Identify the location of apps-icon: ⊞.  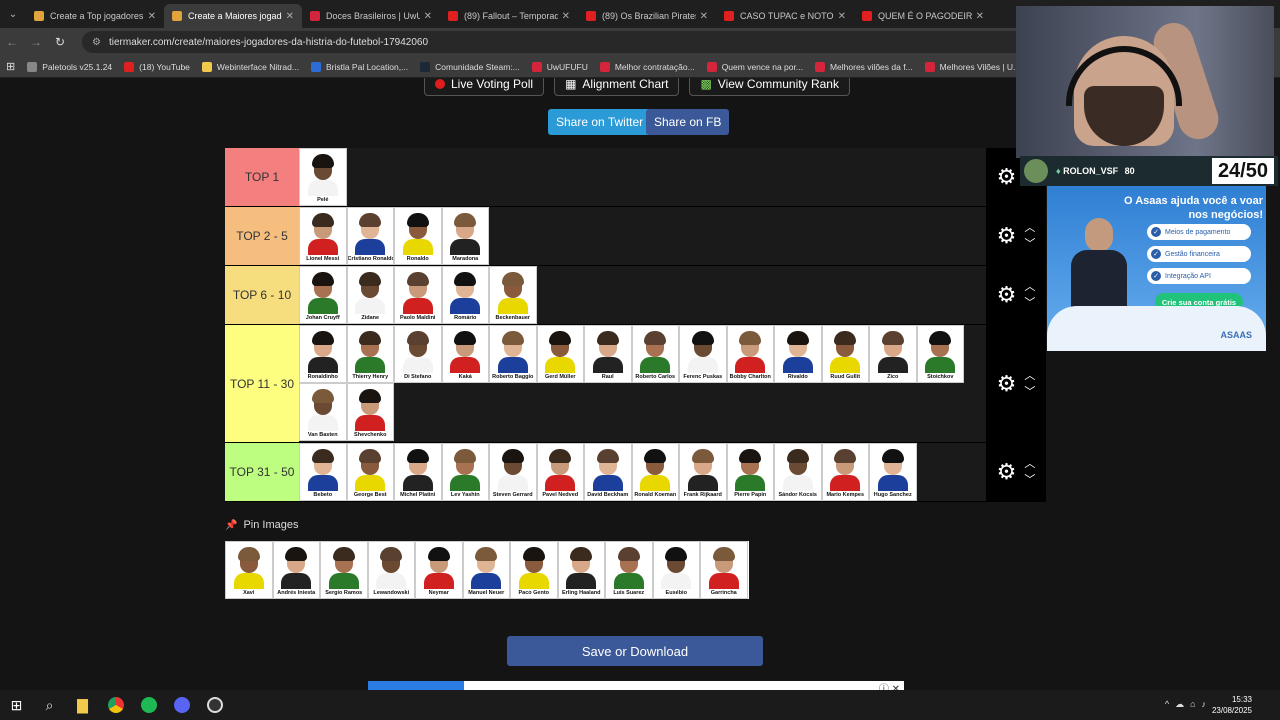
(10, 66).